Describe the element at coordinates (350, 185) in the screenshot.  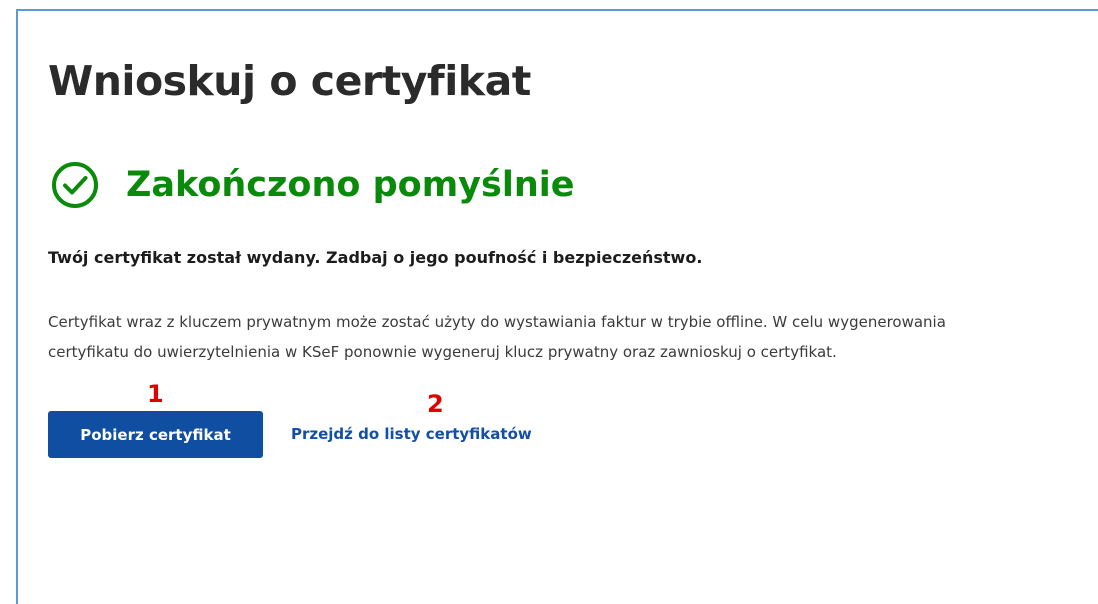
I see `success-message: Zakończono pomyślnie` at that location.